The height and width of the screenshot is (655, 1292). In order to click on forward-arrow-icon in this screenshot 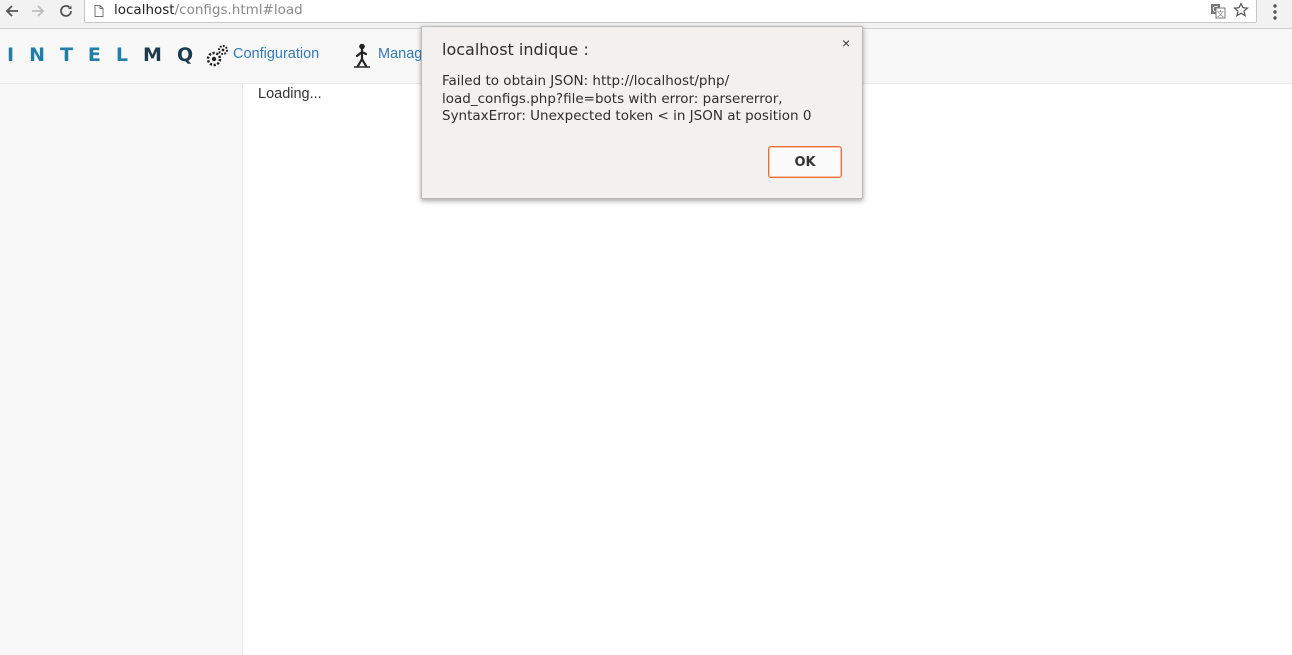, I will do `click(38, 11)`.